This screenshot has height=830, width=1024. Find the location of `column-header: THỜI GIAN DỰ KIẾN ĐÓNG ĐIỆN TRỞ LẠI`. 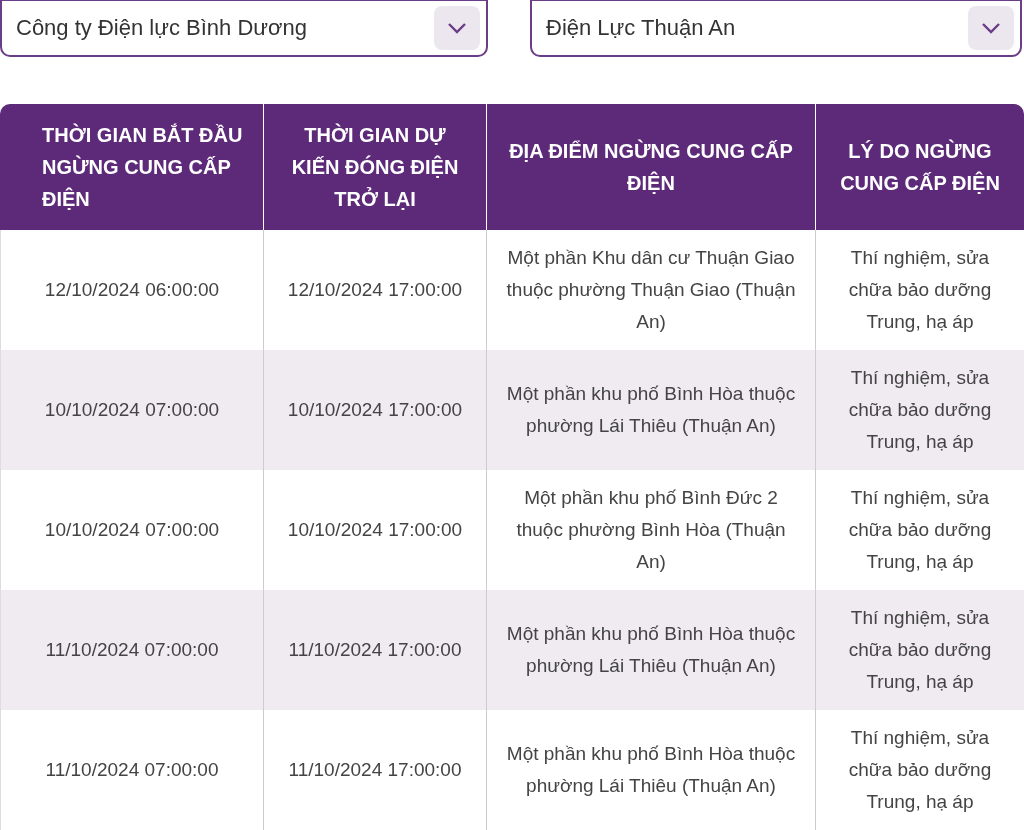

column-header: THỜI GIAN DỰ KIẾN ĐÓNG ĐIỆN TRỞ LẠI is located at coordinates (374, 167).